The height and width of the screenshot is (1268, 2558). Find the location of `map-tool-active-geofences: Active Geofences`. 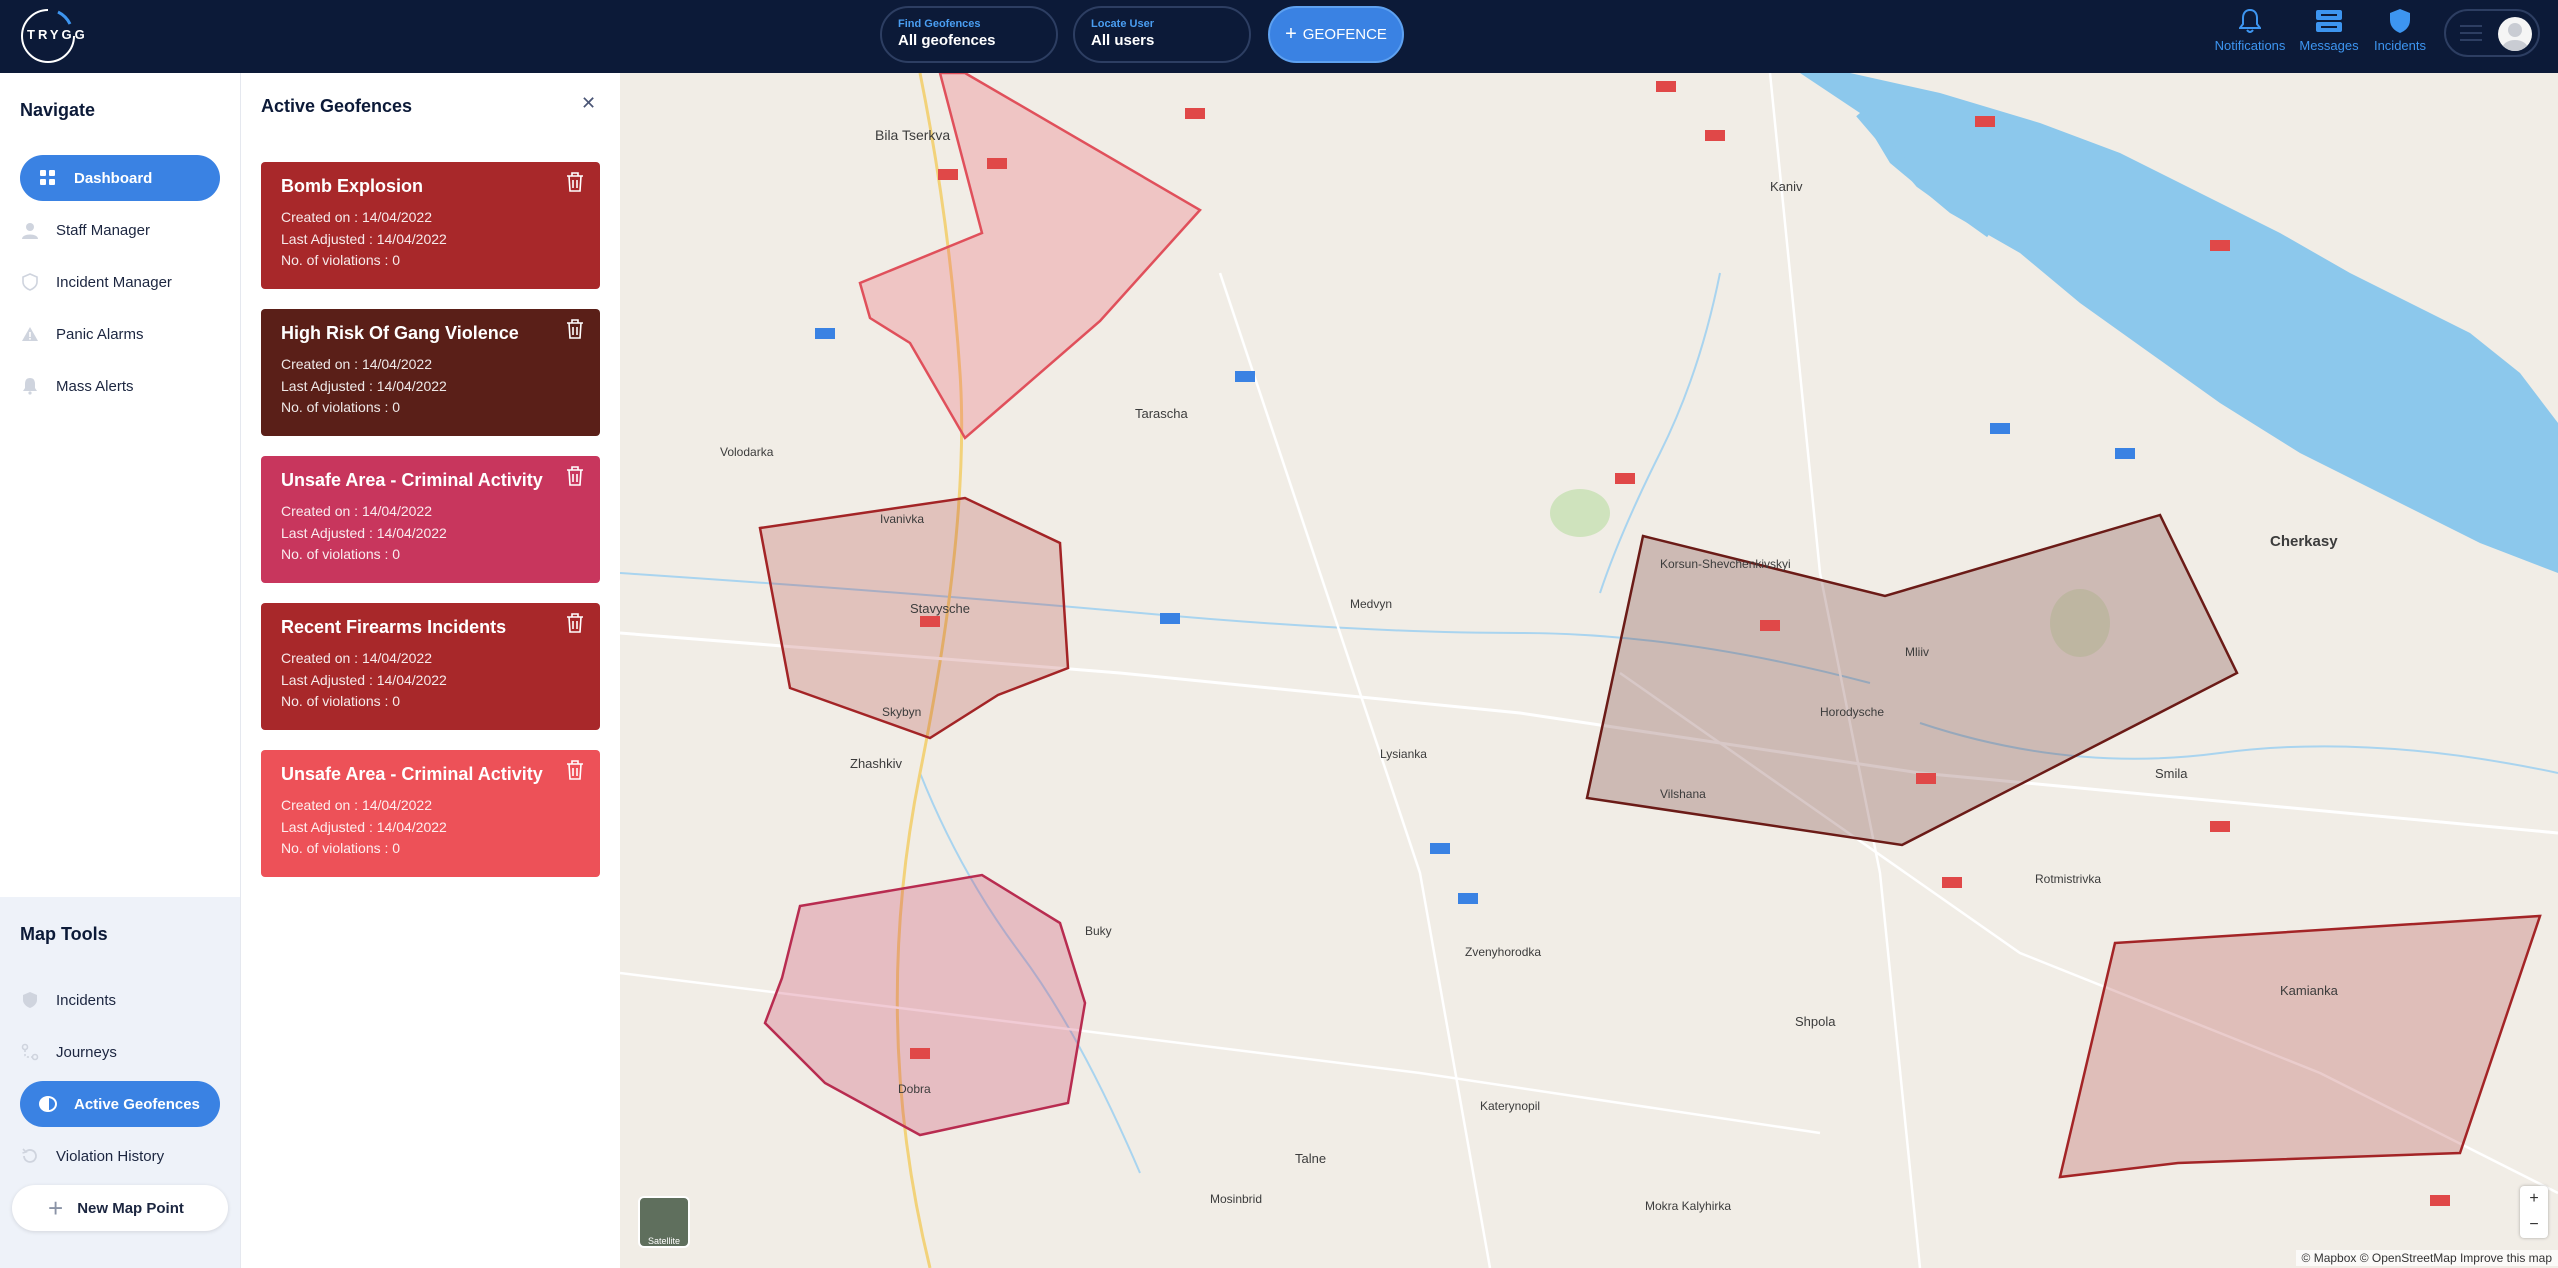

map-tool-active-geofences: Active Geofences is located at coordinates (120, 1104).